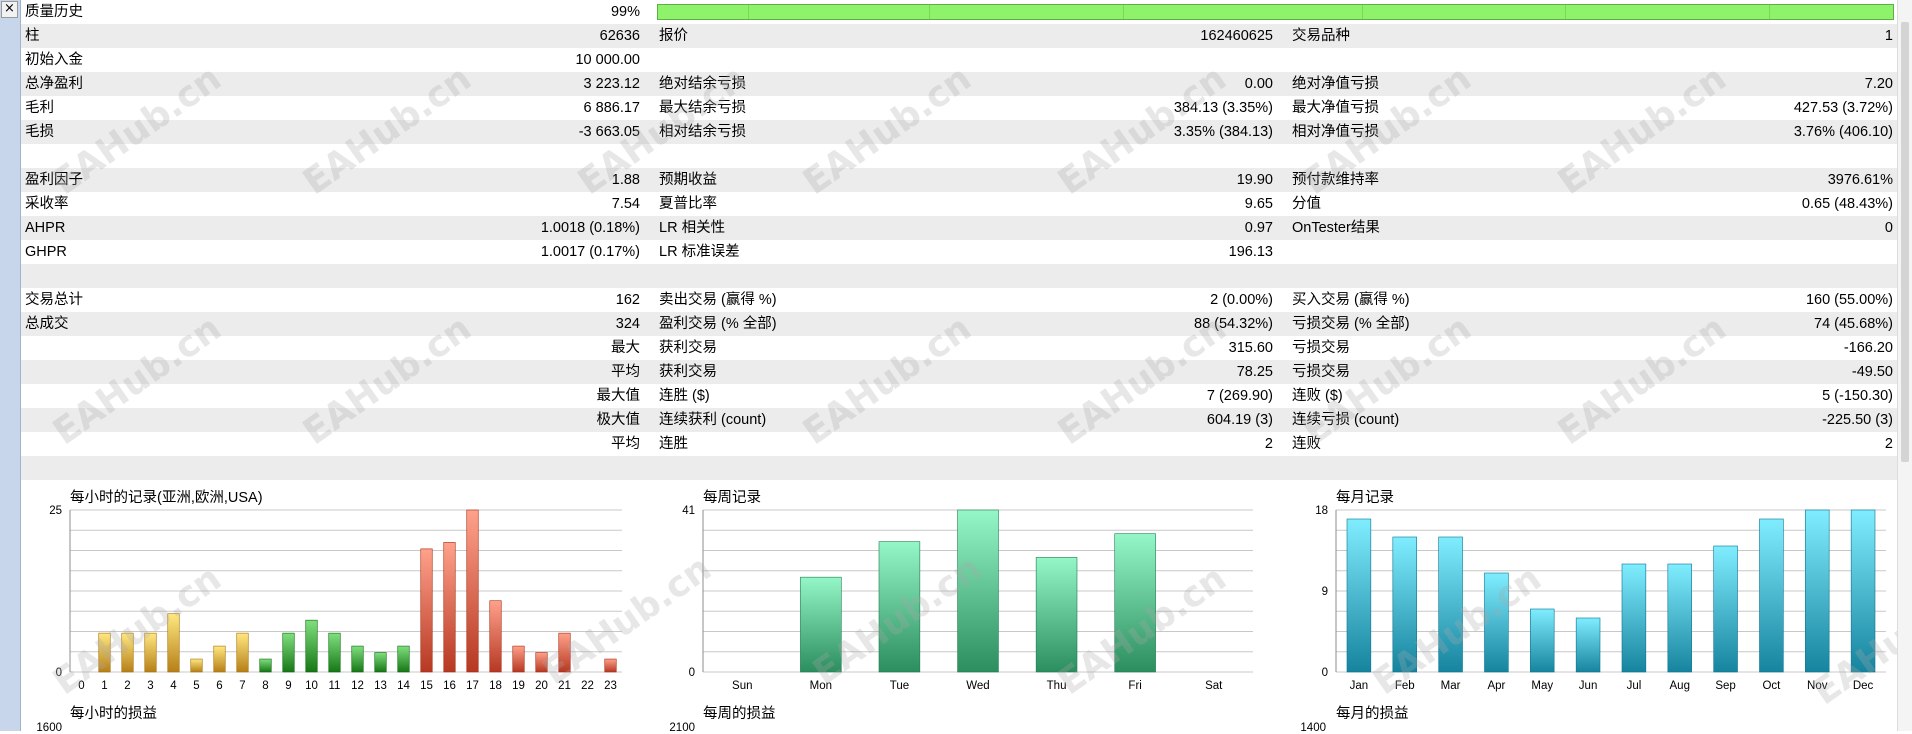  I want to click on metric-label: LR 相关性, so click(692, 228).